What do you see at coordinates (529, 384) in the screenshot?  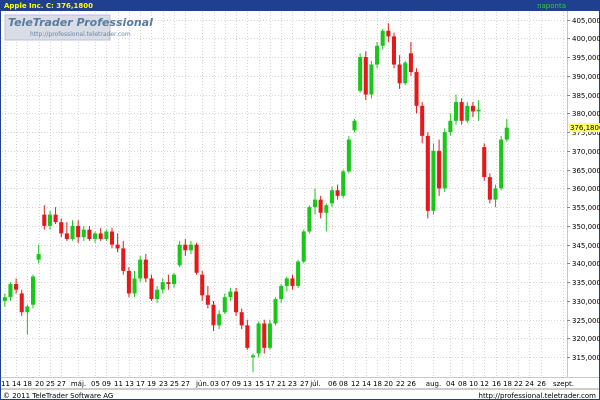 I see `x-tick-label: 24` at bounding box center [529, 384].